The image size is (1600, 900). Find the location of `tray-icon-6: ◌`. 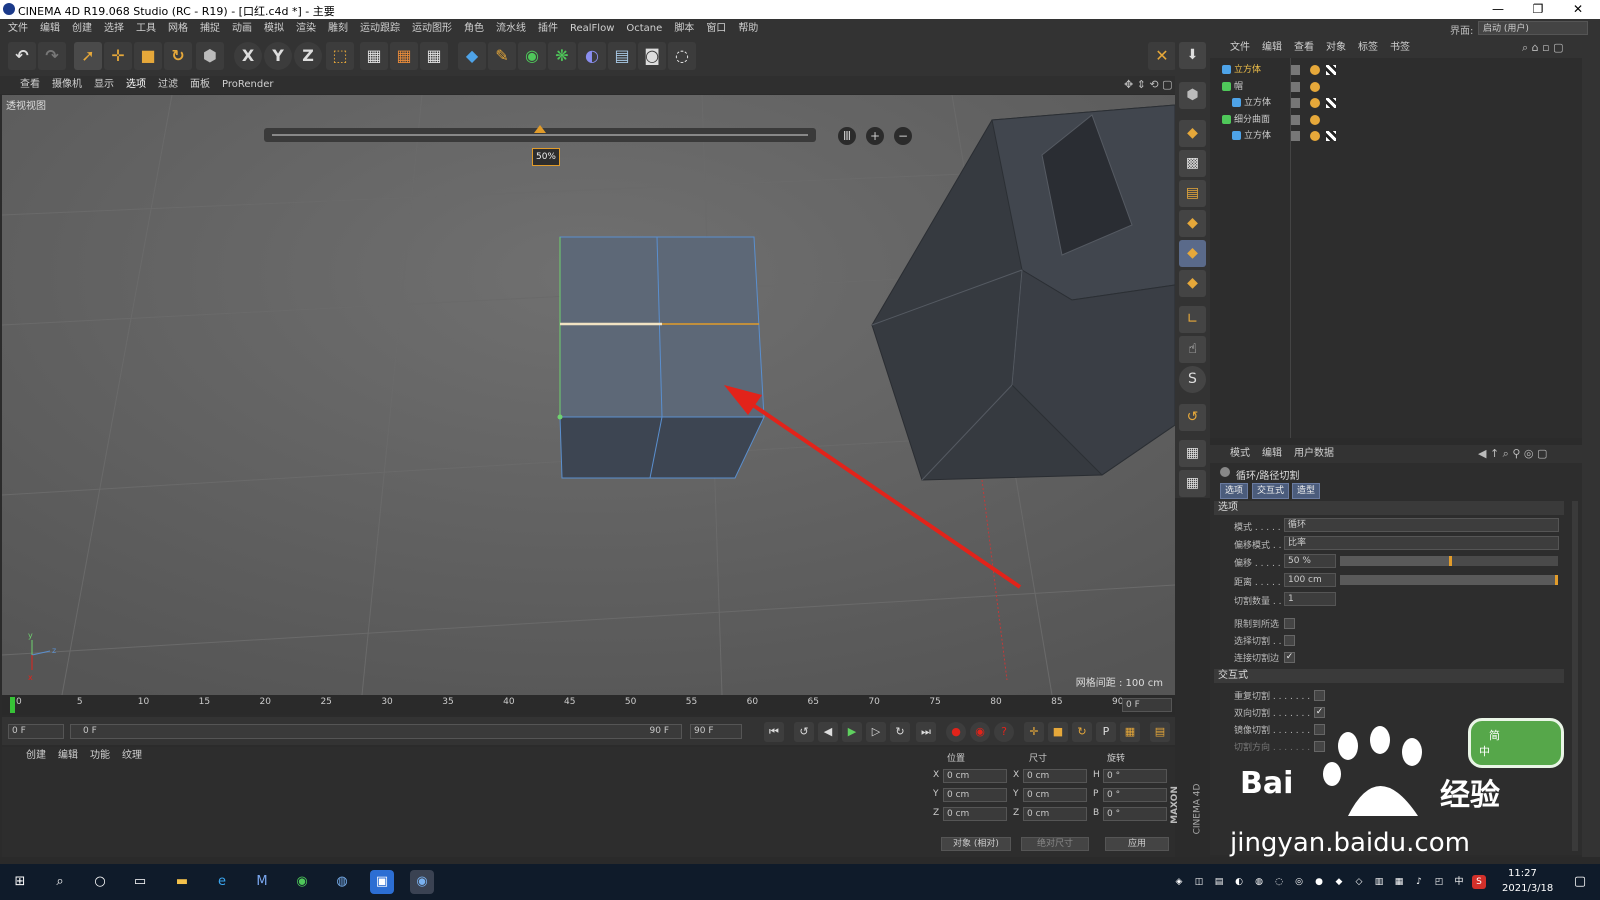

tray-icon-6: ◌ is located at coordinates (1279, 882).